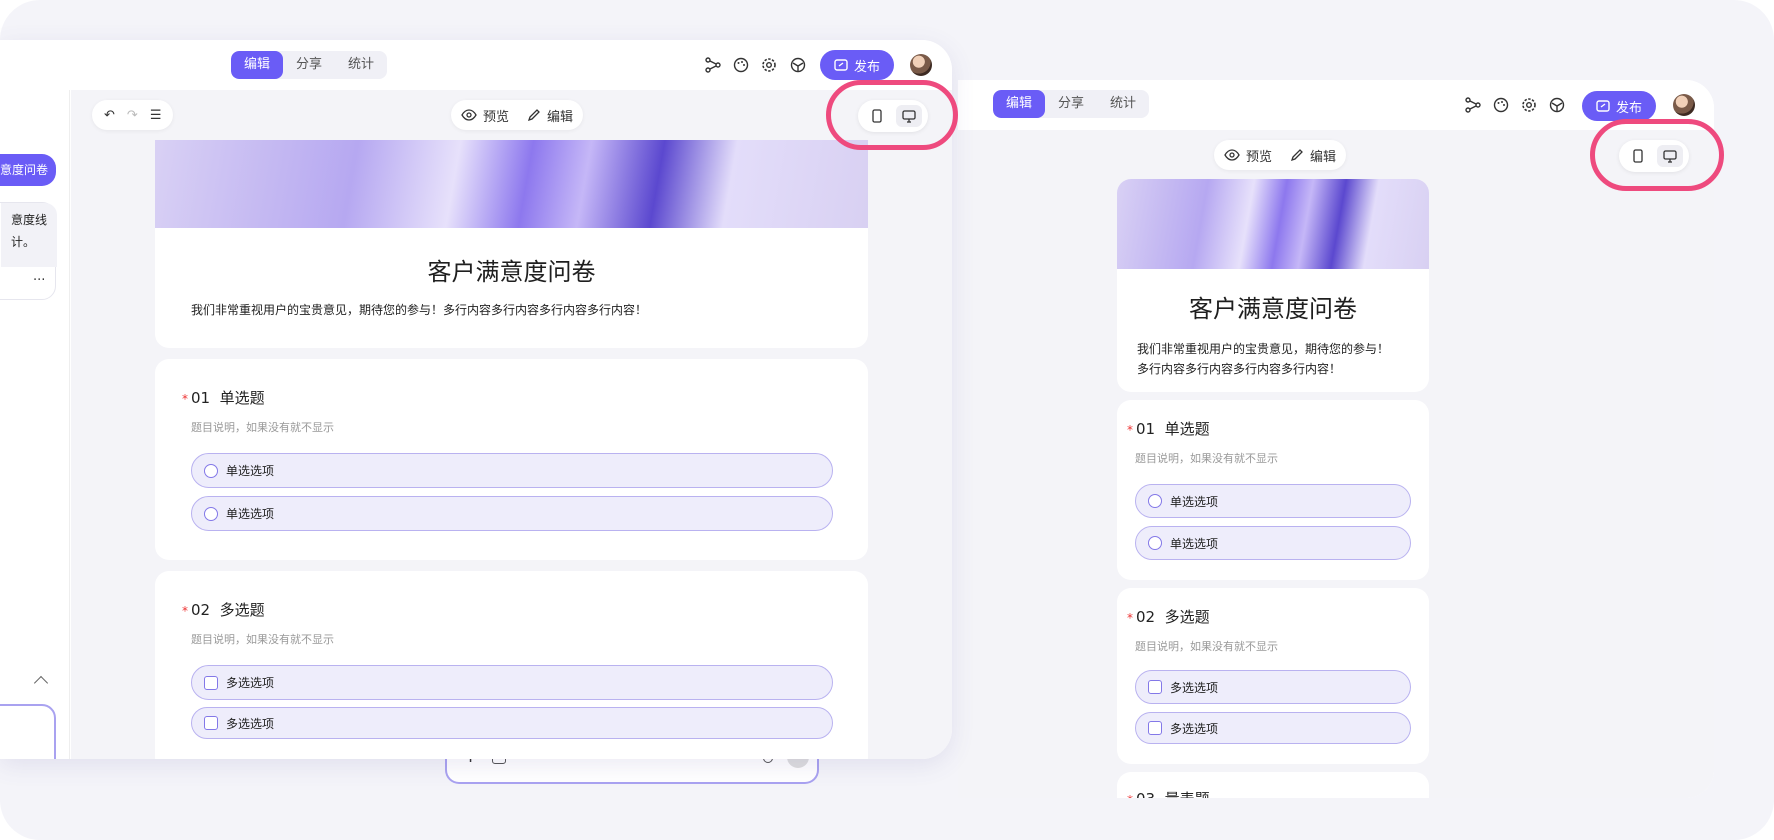 This screenshot has width=1774, height=840. Describe the element at coordinates (41, 683) in the screenshot. I see `chevron-up-icon` at that location.